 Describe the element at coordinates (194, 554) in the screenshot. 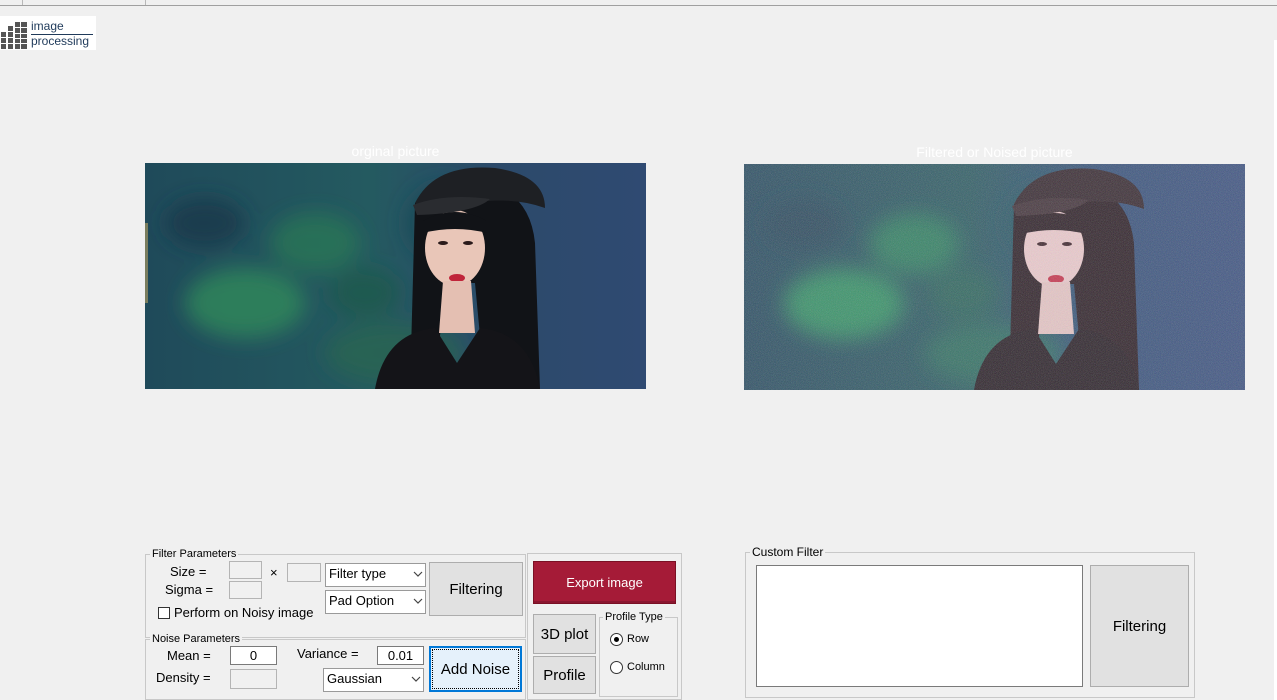

I see `filter-parameters-legend: Filter Parameters` at that location.